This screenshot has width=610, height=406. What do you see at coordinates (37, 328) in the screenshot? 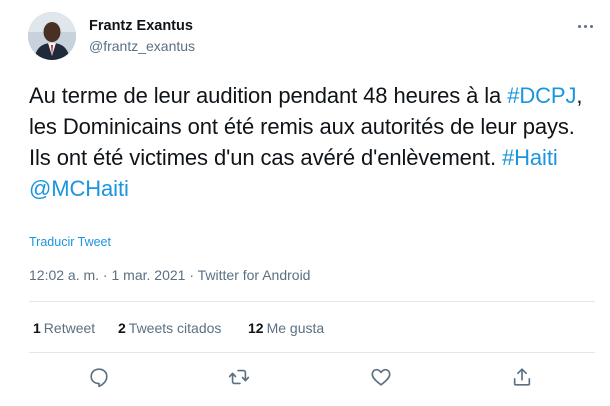
I see `retweets-count: 1` at bounding box center [37, 328].